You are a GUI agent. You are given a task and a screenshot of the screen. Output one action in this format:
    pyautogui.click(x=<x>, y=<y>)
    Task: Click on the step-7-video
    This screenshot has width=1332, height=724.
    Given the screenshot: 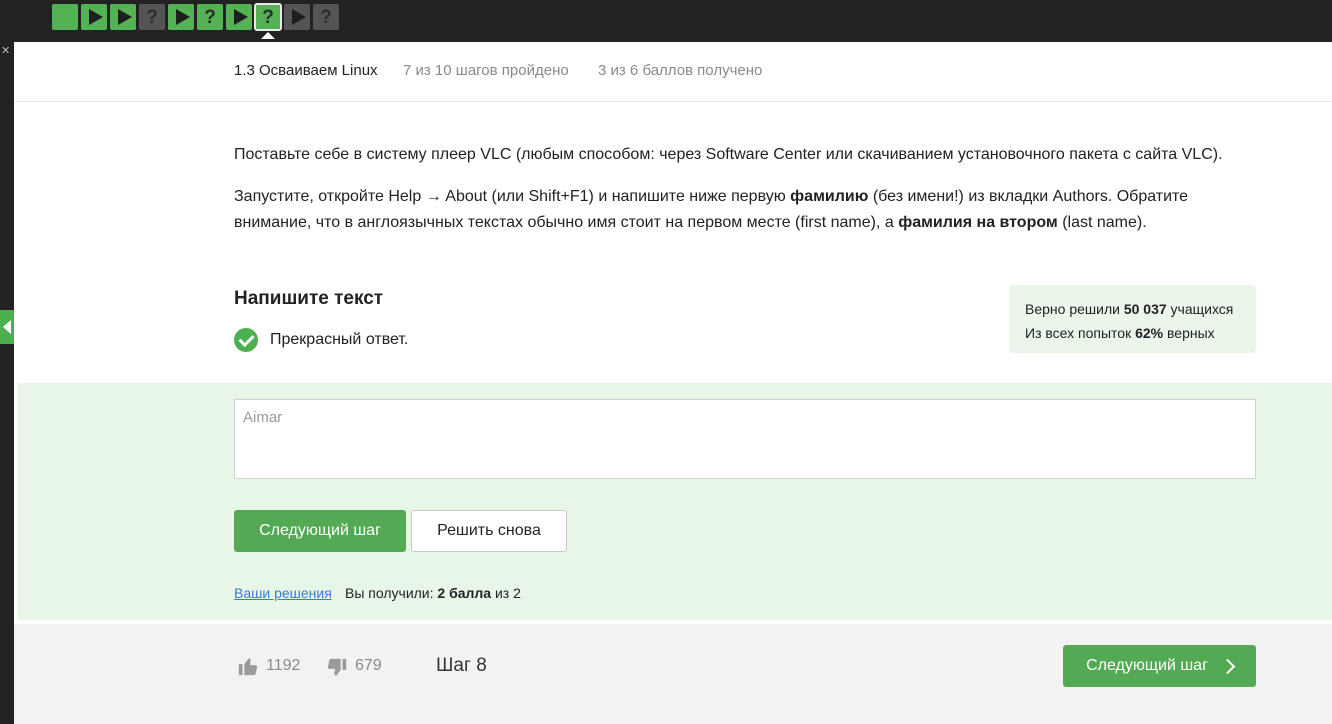 What is the action you would take?
    pyautogui.click(x=239, y=17)
    